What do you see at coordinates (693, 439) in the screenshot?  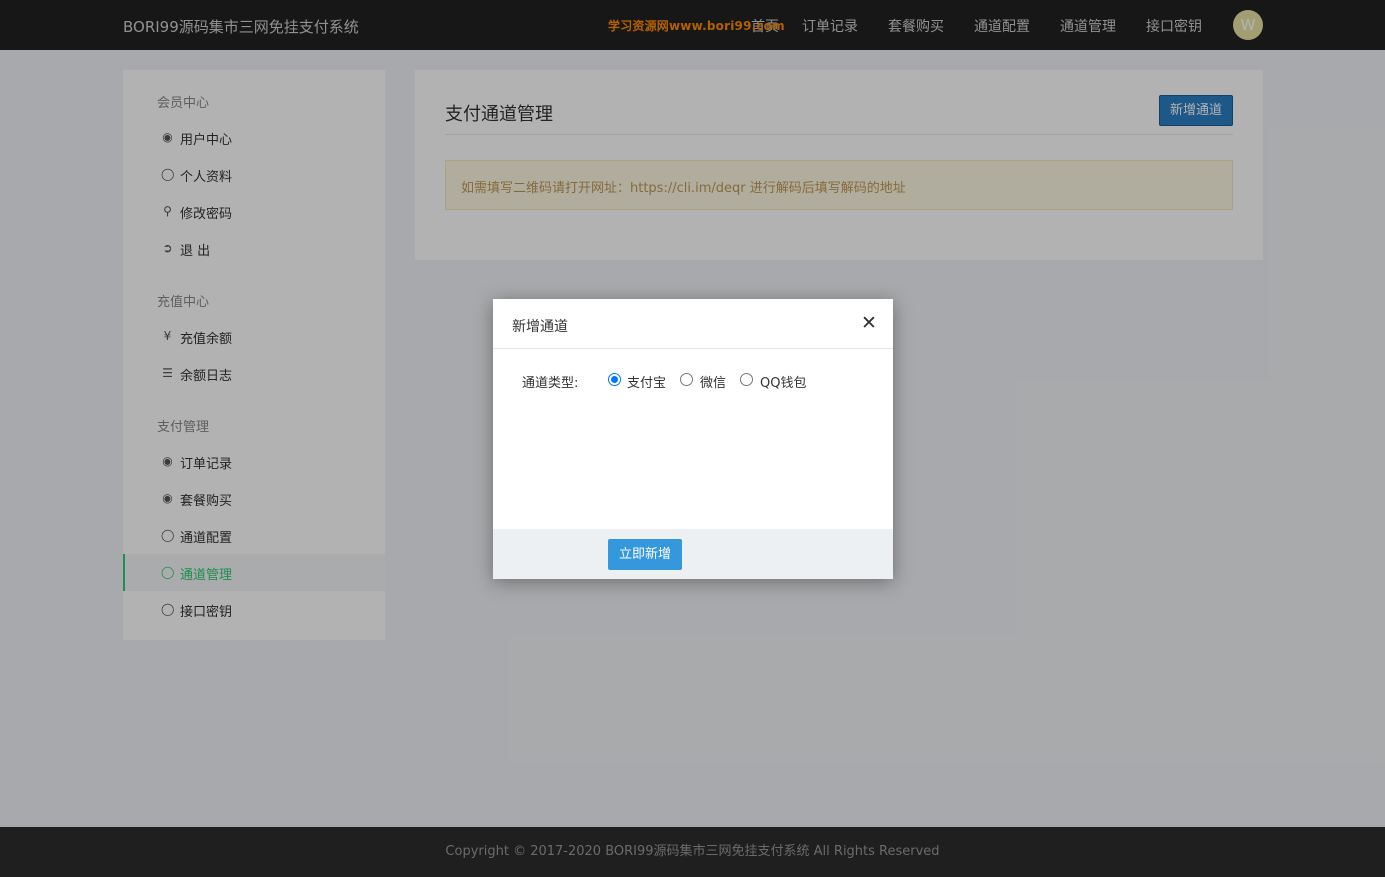 I see `add-channel-dialog: 新增通道 ✕ 通道类型: 支付宝 微信 QQ钱包 立即新增` at bounding box center [693, 439].